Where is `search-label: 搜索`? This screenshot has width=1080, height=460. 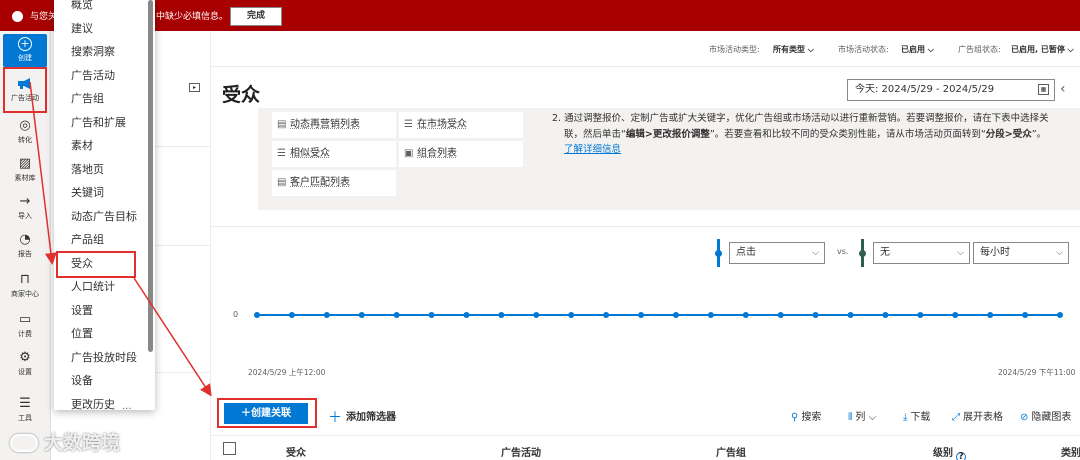
search-label: 搜索 is located at coordinates (811, 417).